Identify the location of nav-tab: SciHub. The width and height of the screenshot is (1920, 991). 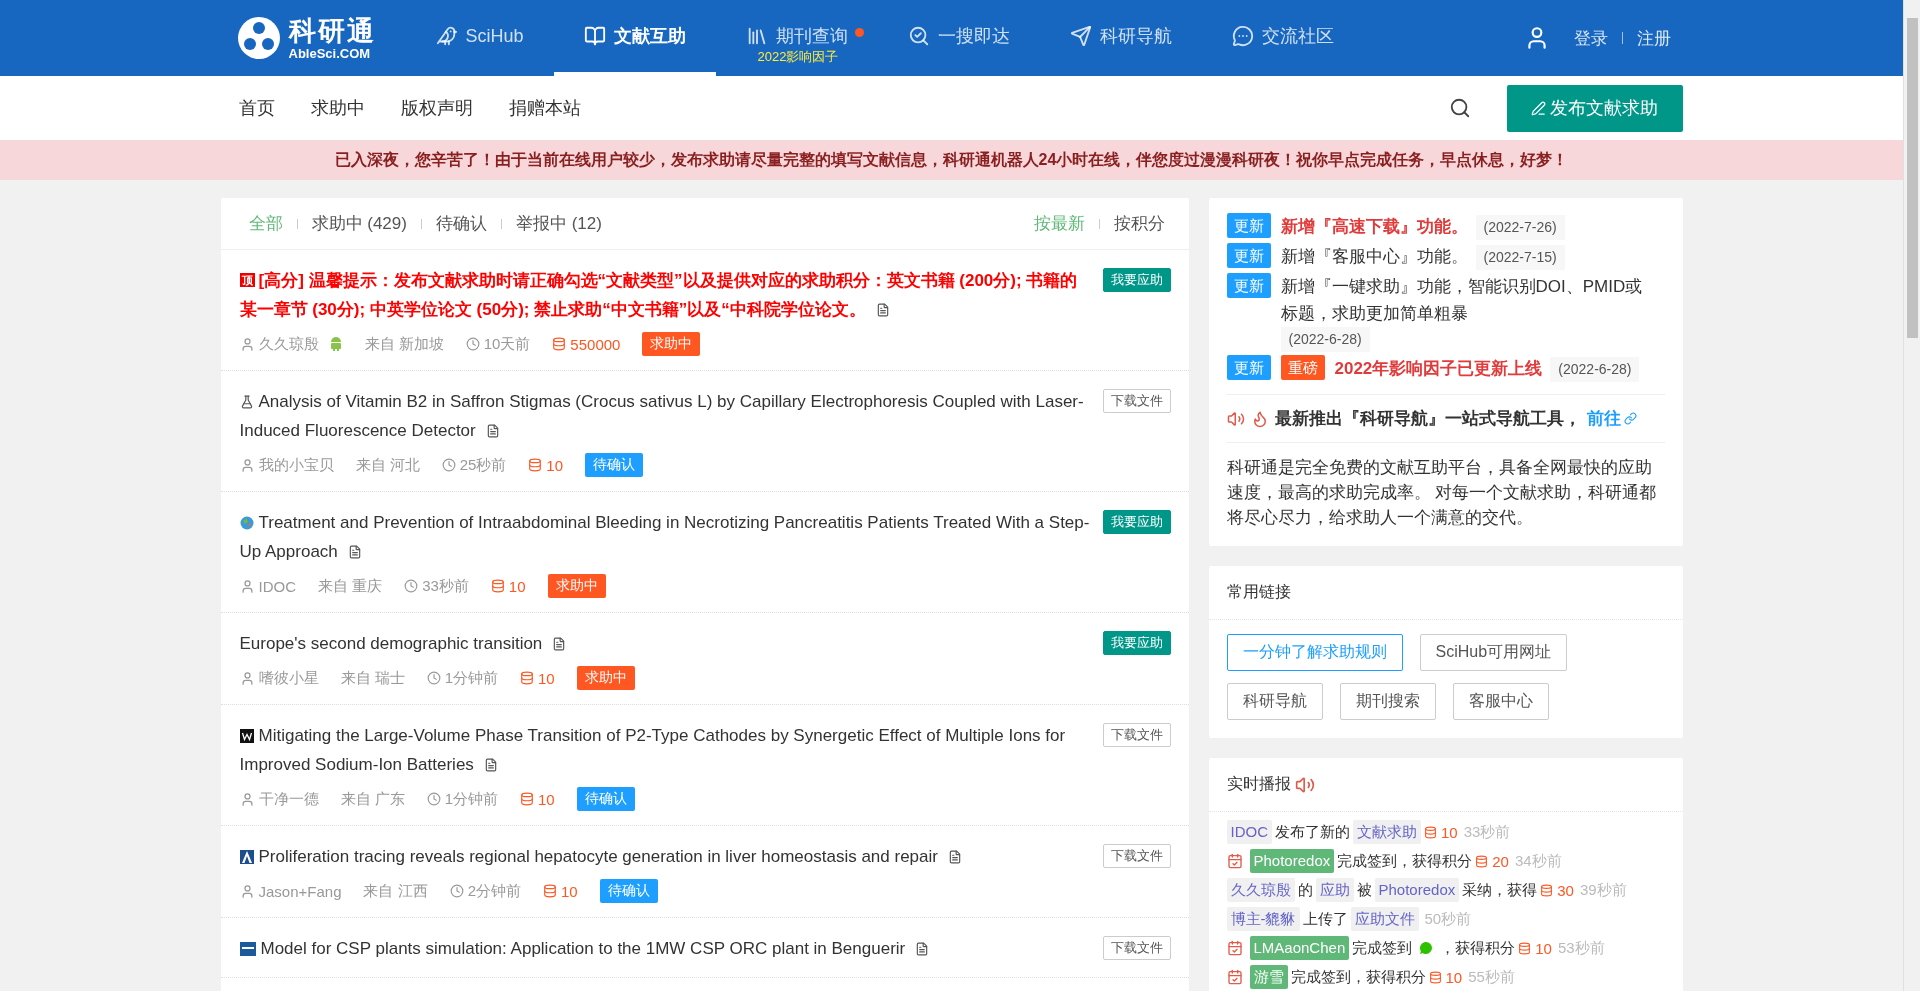
(479, 38).